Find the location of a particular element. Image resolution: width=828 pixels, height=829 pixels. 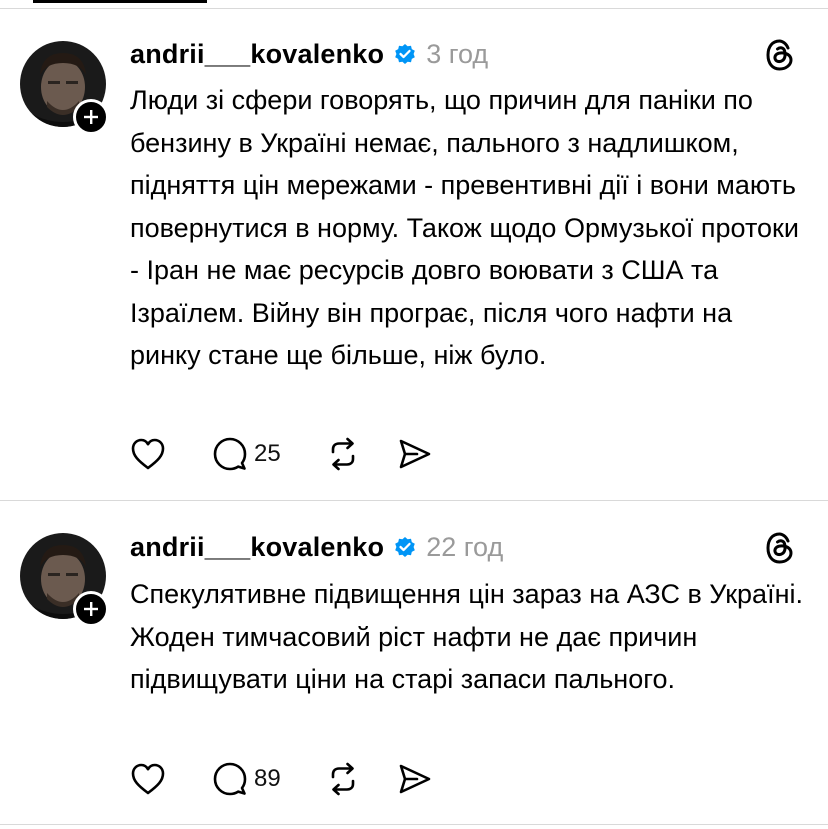

post-header: andrii___kovalenko 3 год is located at coordinates (309, 54).